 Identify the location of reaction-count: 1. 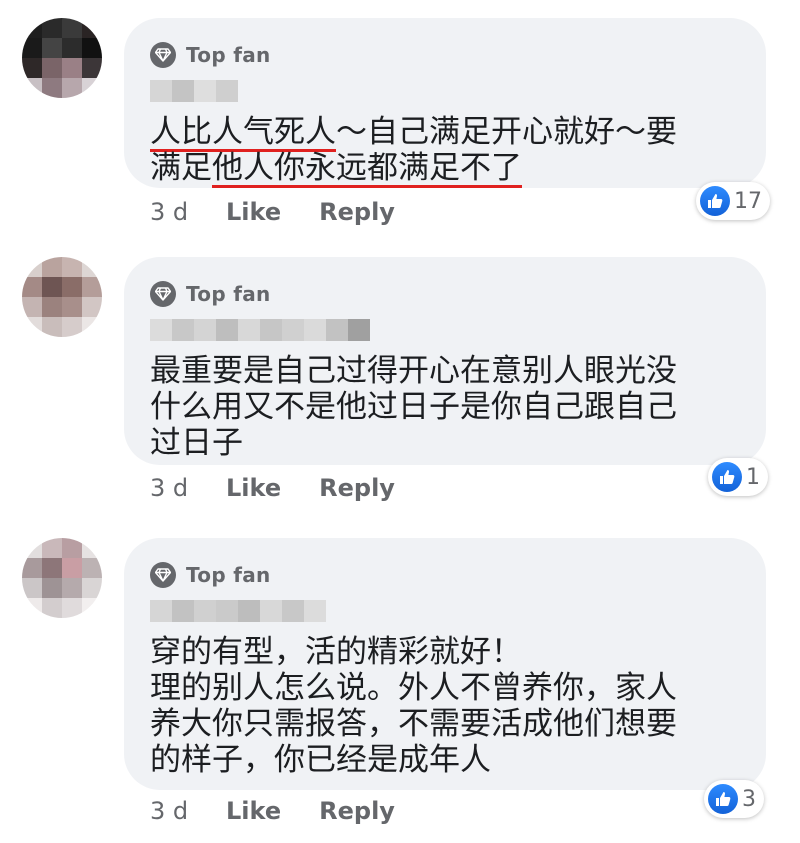
(753, 477).